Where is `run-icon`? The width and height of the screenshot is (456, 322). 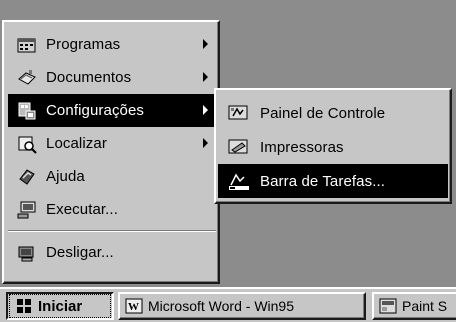
run-icon is located at coordinates (27, 210).